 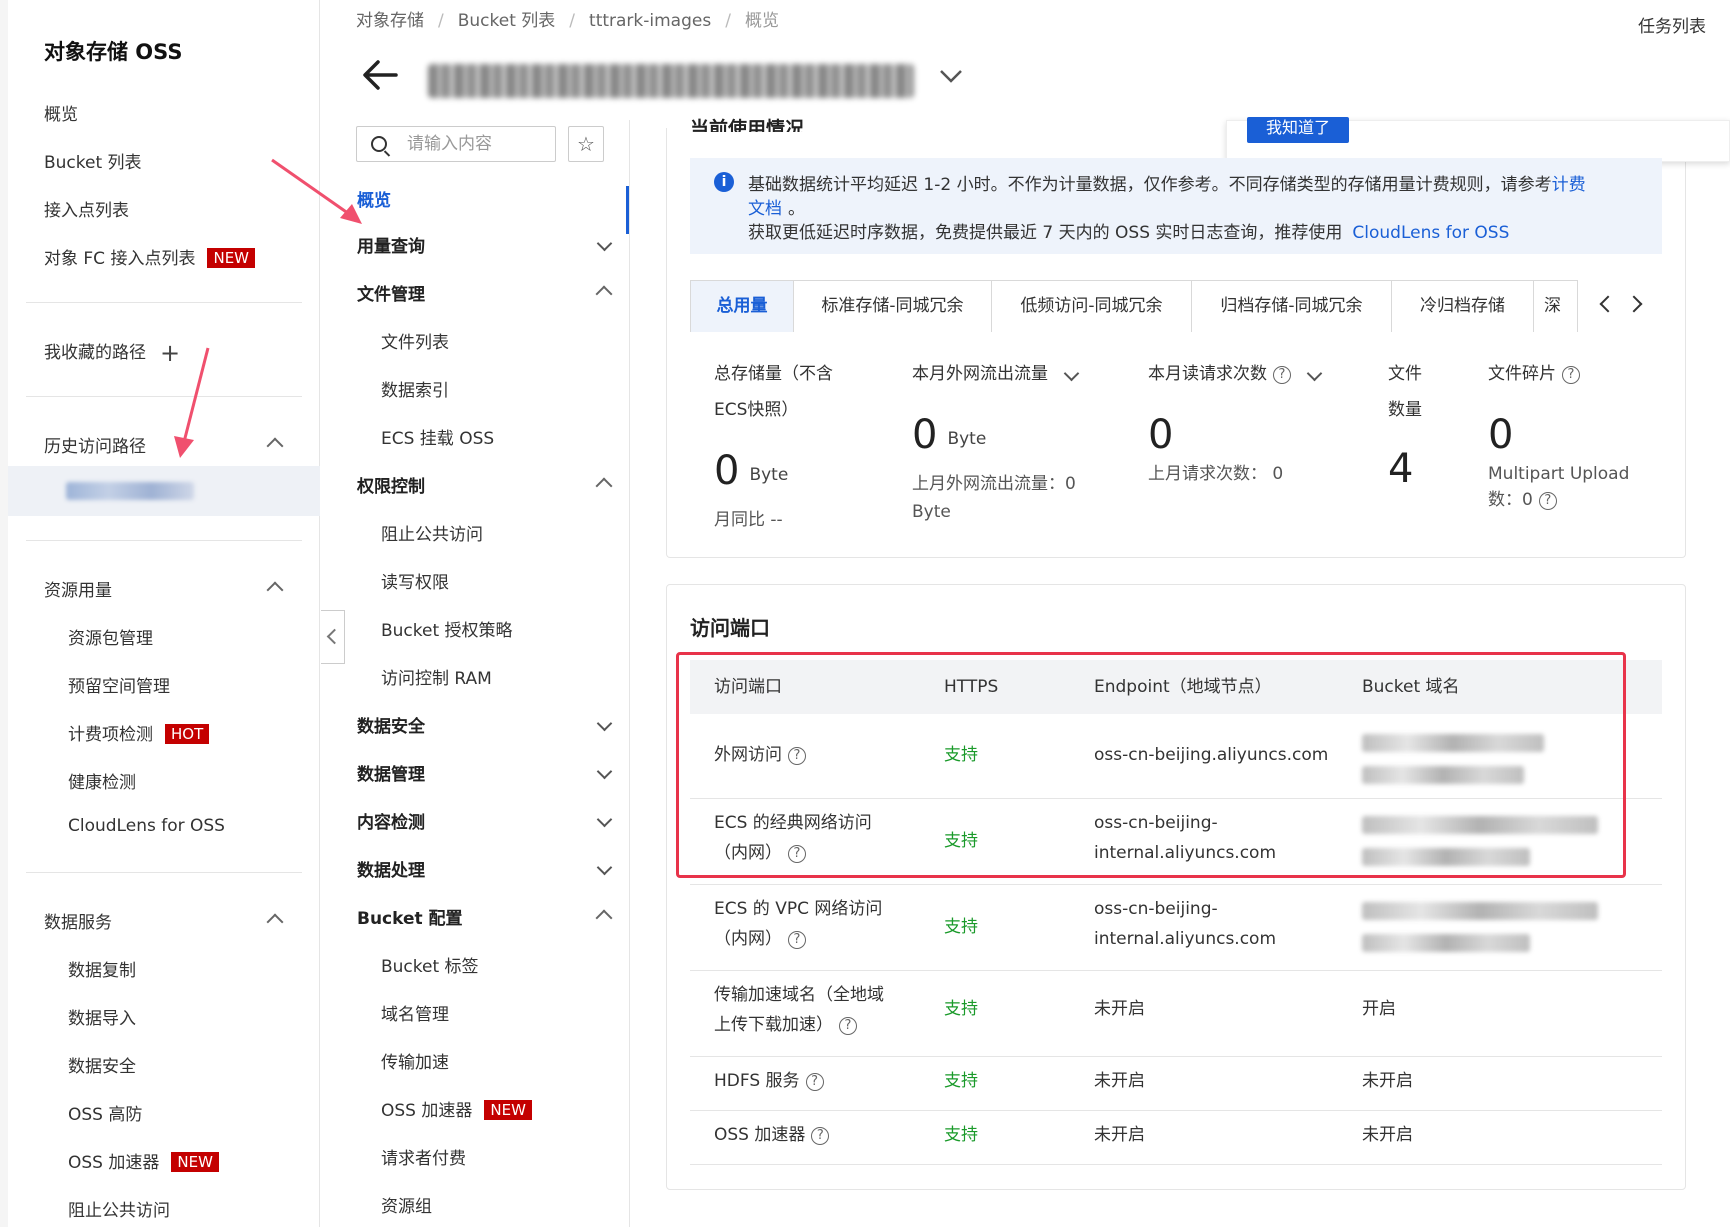 I want to click on got-it-button: 我知道了, so click(x=1298, y=130).